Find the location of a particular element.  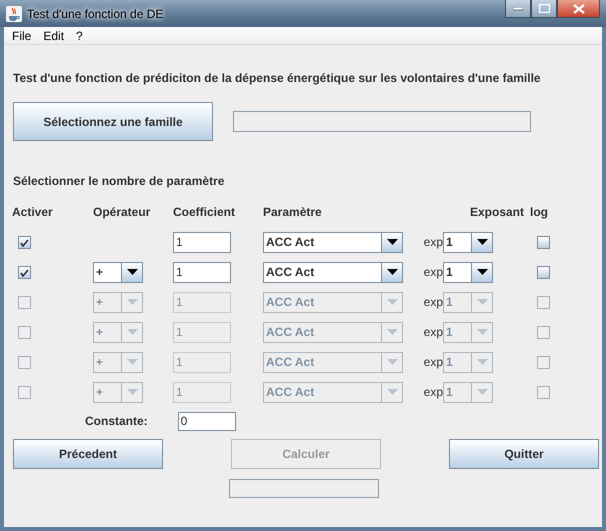

menu-item: ? is located at coordinates (79, 35).